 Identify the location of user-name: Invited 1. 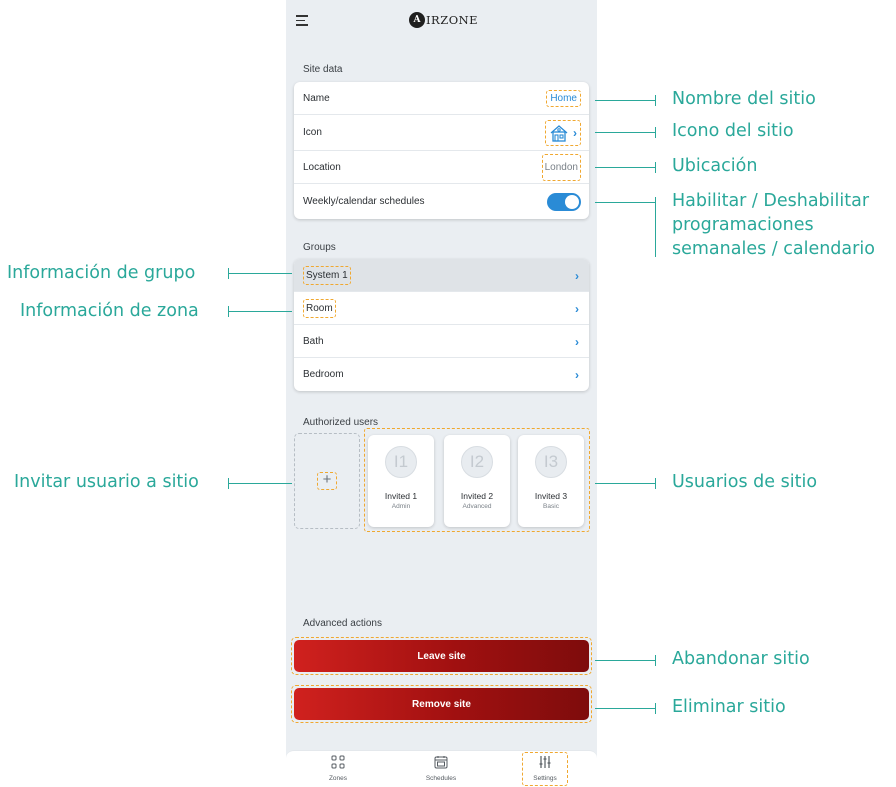
(401, 496).